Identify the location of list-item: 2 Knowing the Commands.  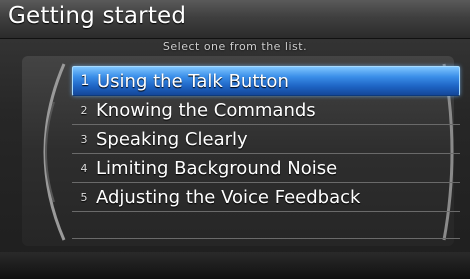
(266, 110).